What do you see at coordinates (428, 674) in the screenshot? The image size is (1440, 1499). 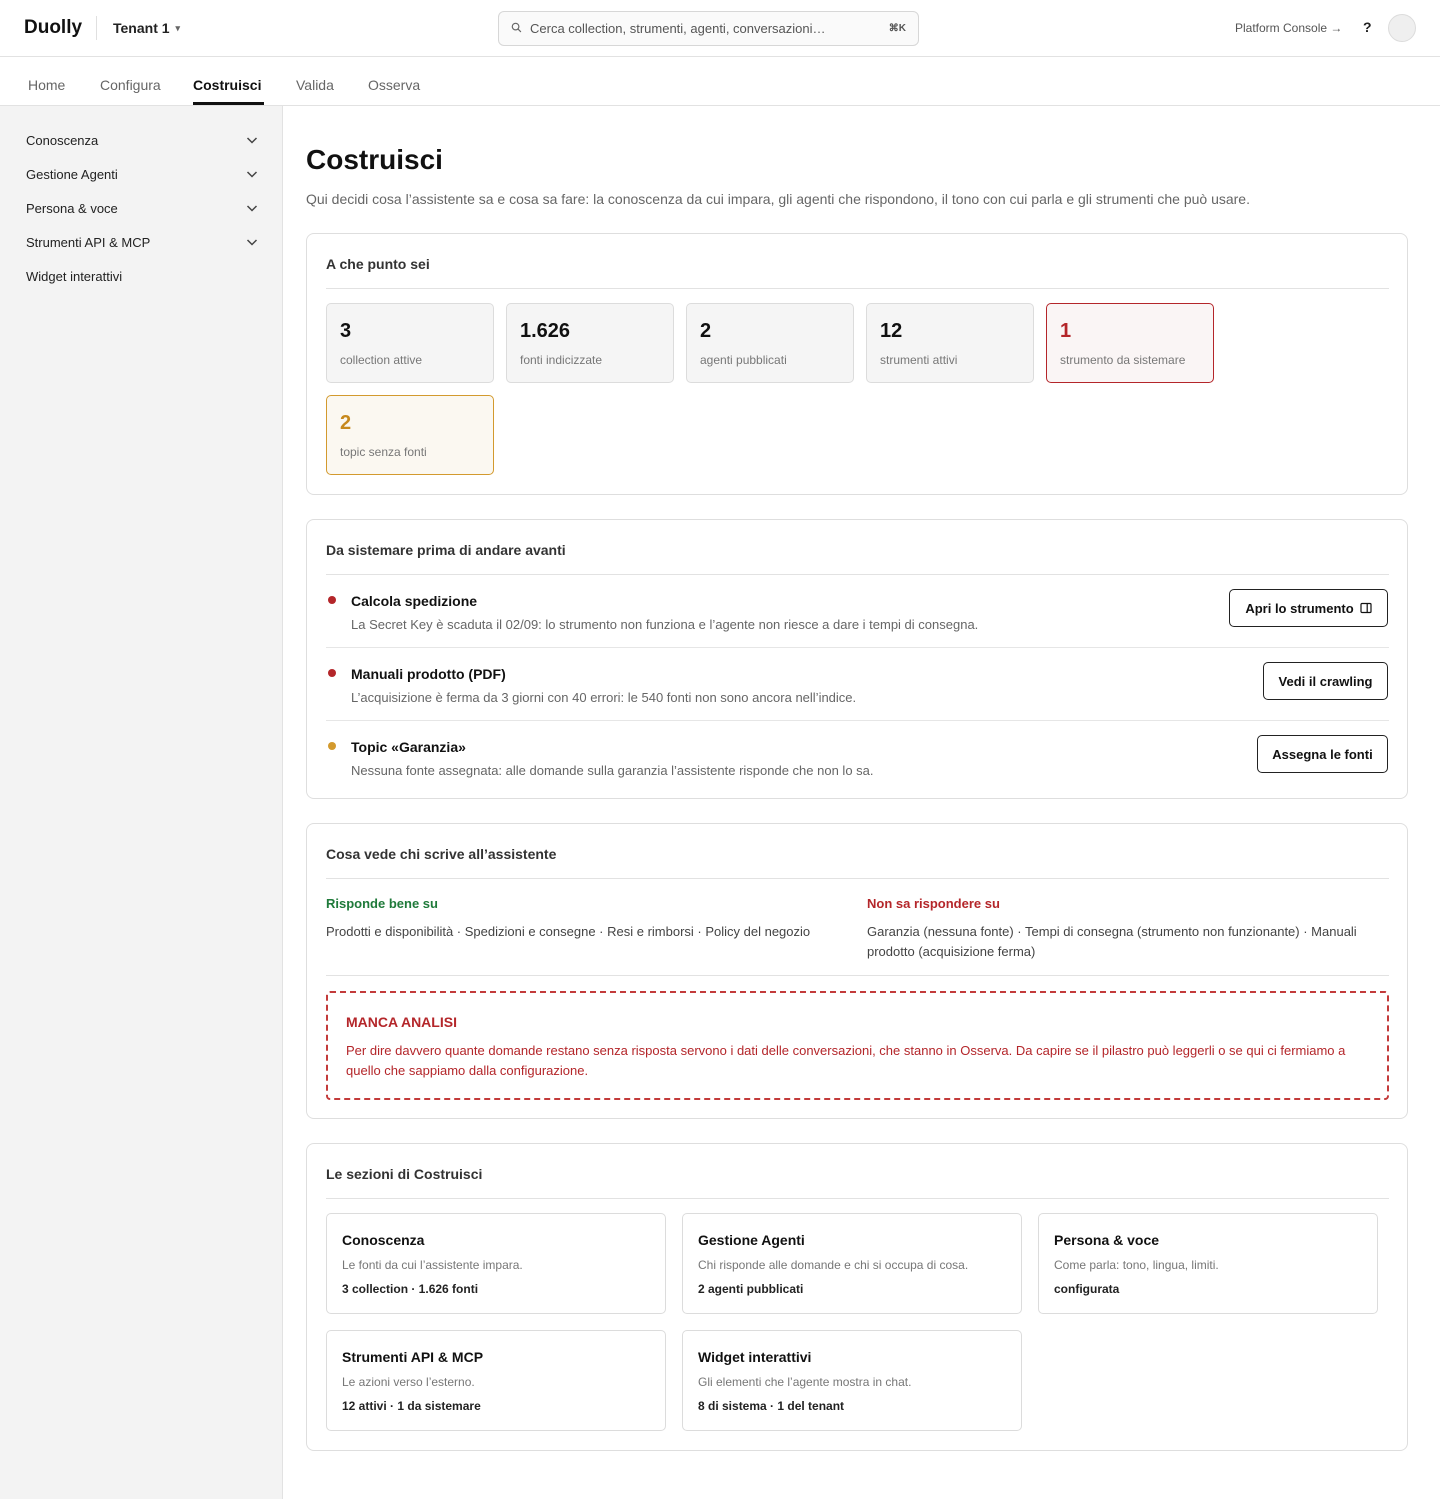 I see `issue-title: Manuali prodotto (PDF)` at bounding box center [428, 674].